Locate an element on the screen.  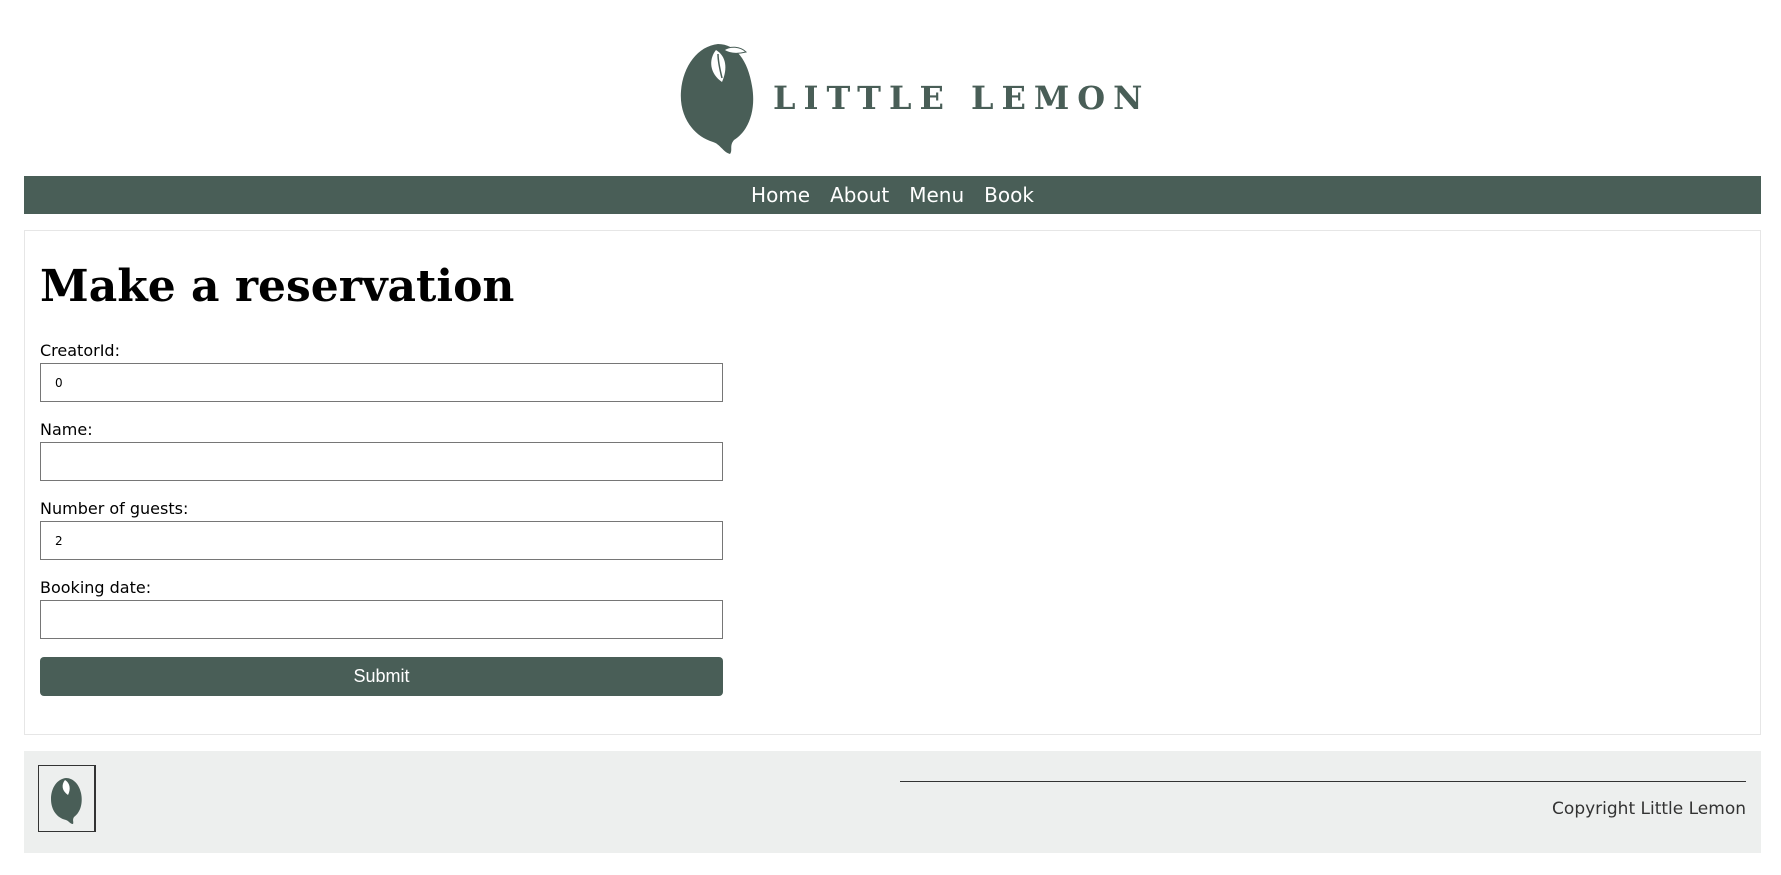
booking-date-field-group: Booking date: is located at coordinates (381, 608).